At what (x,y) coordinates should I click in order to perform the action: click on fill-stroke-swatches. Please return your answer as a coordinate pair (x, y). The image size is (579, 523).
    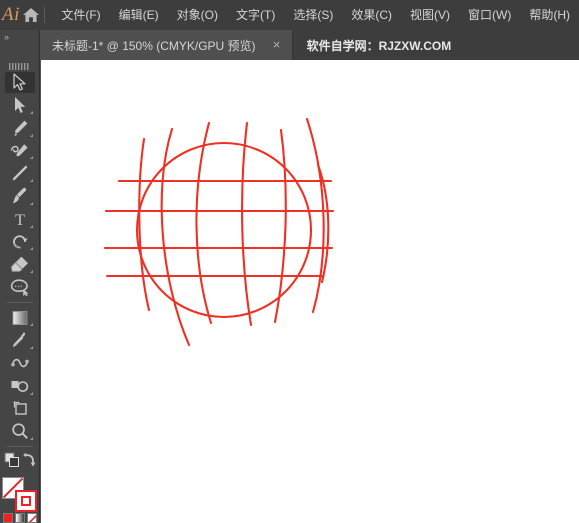
    Looking at the image, I should click on (19, 494).